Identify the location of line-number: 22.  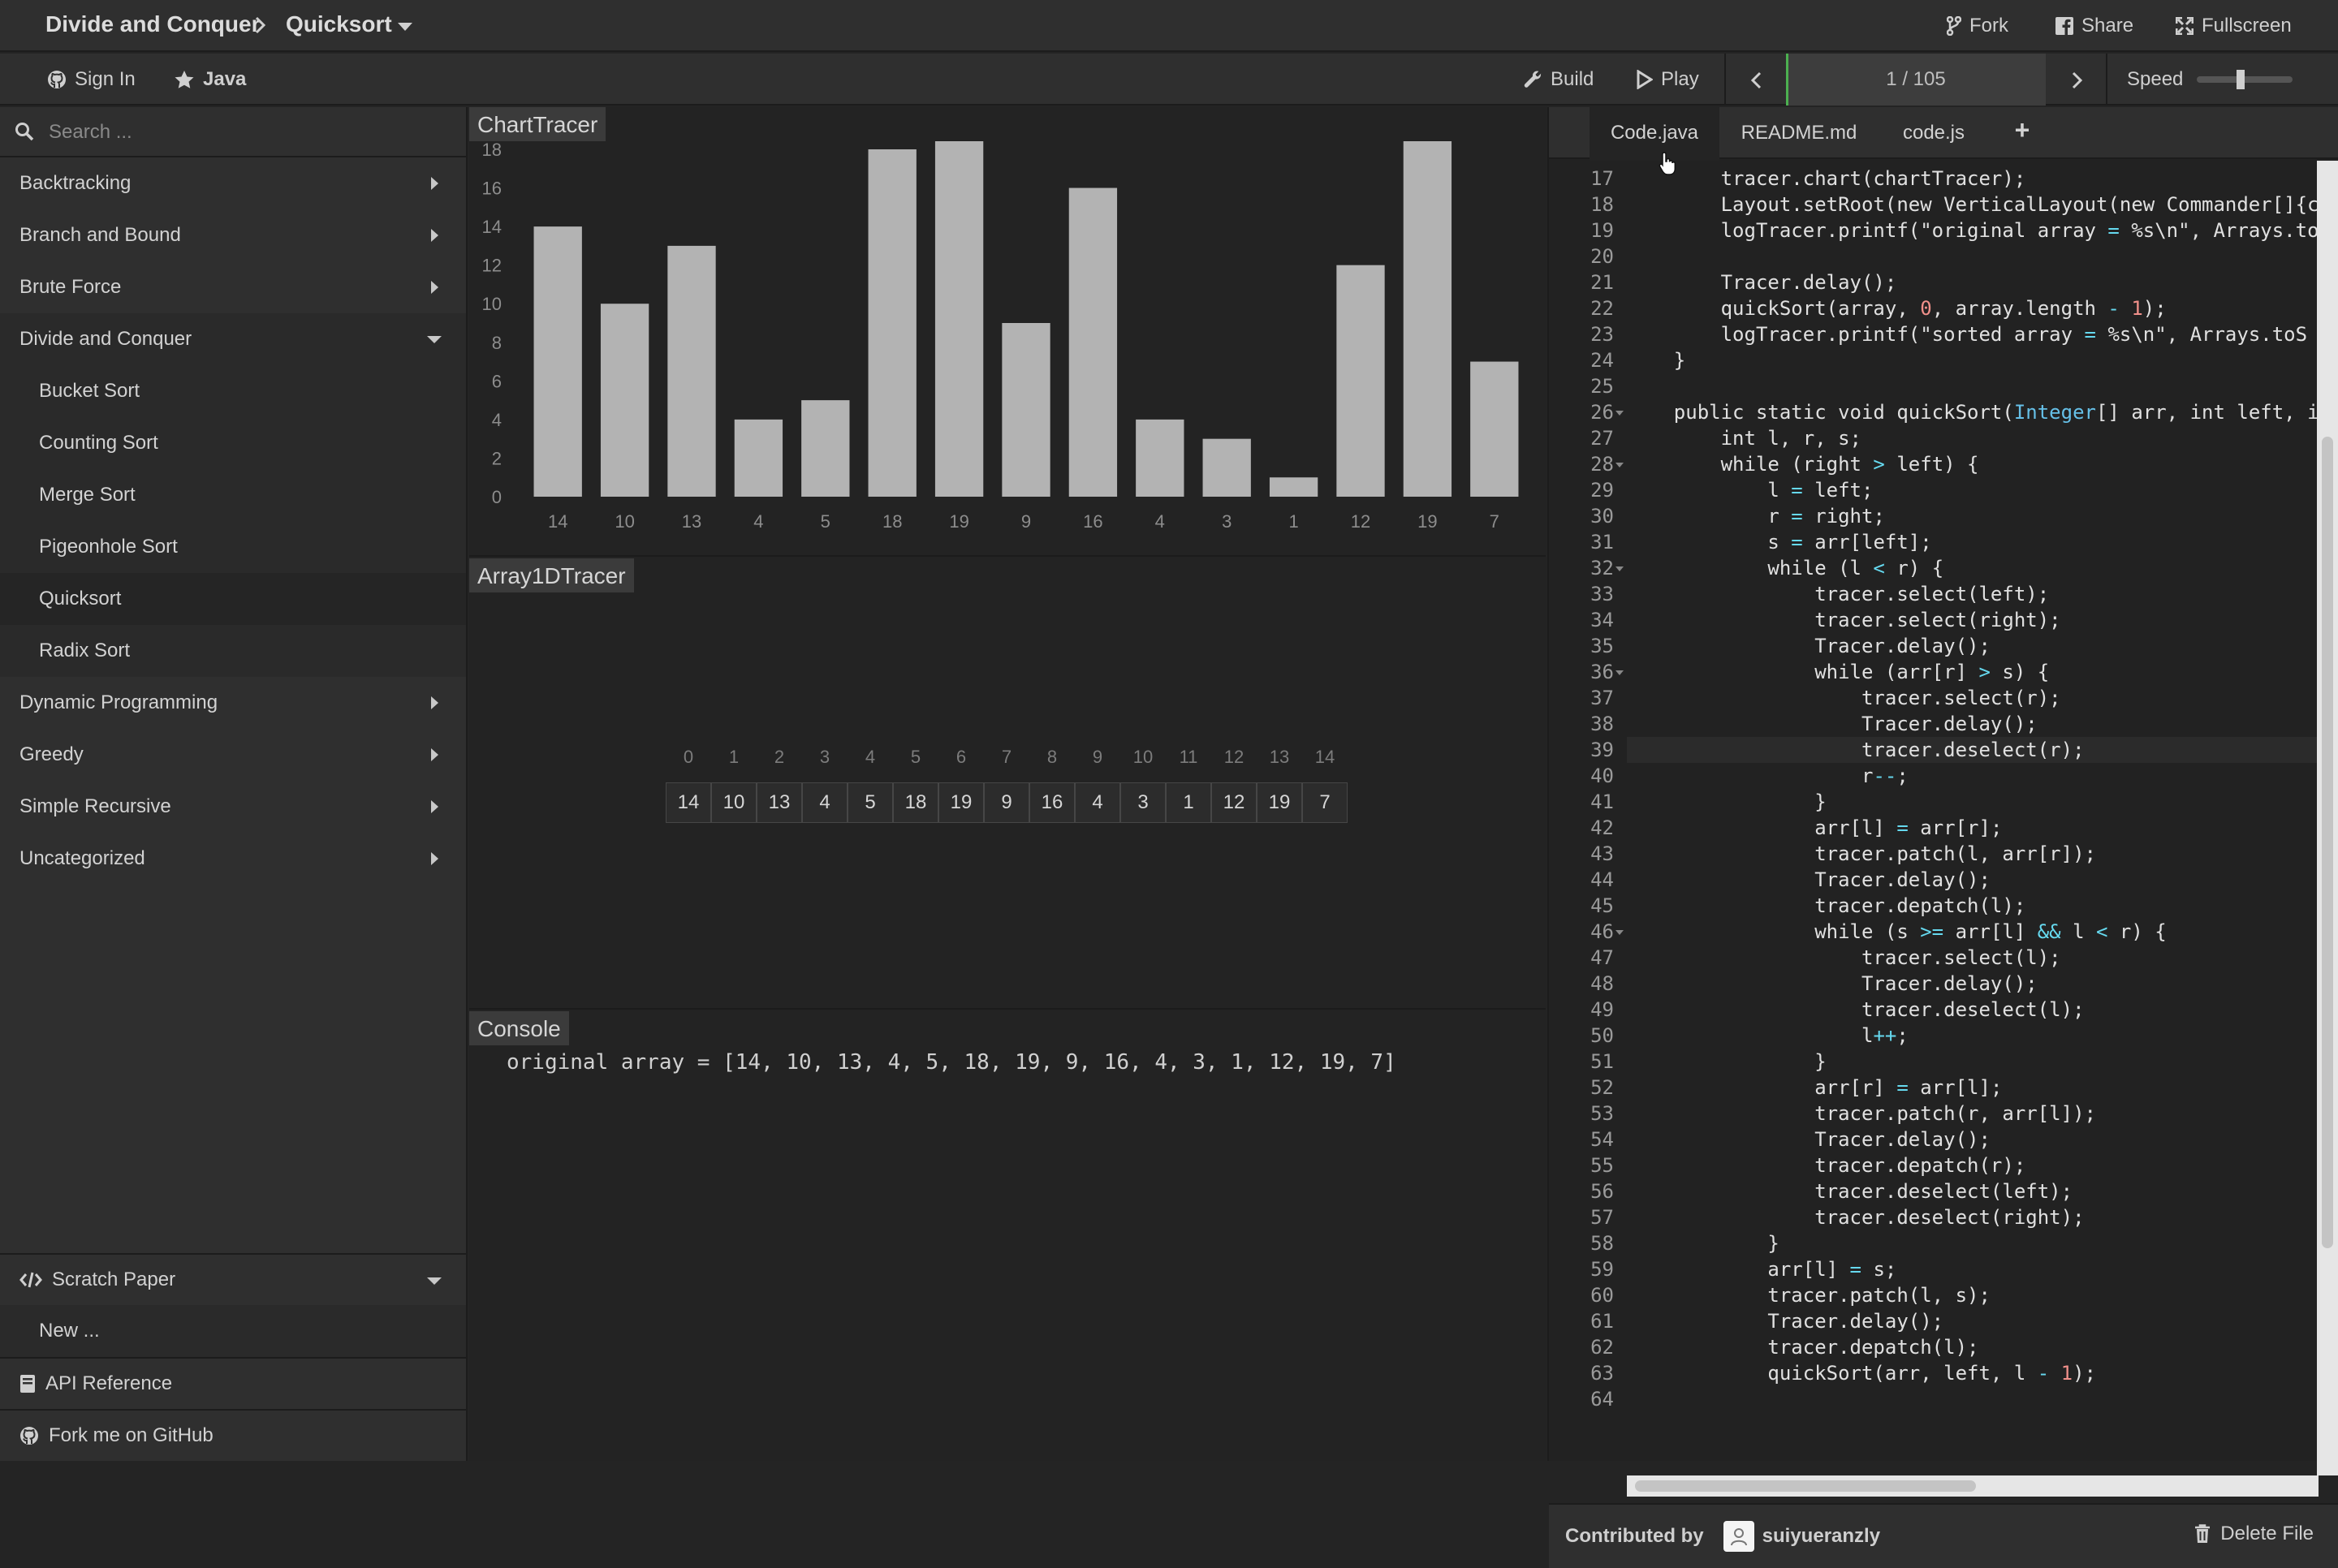
(1602, 309).